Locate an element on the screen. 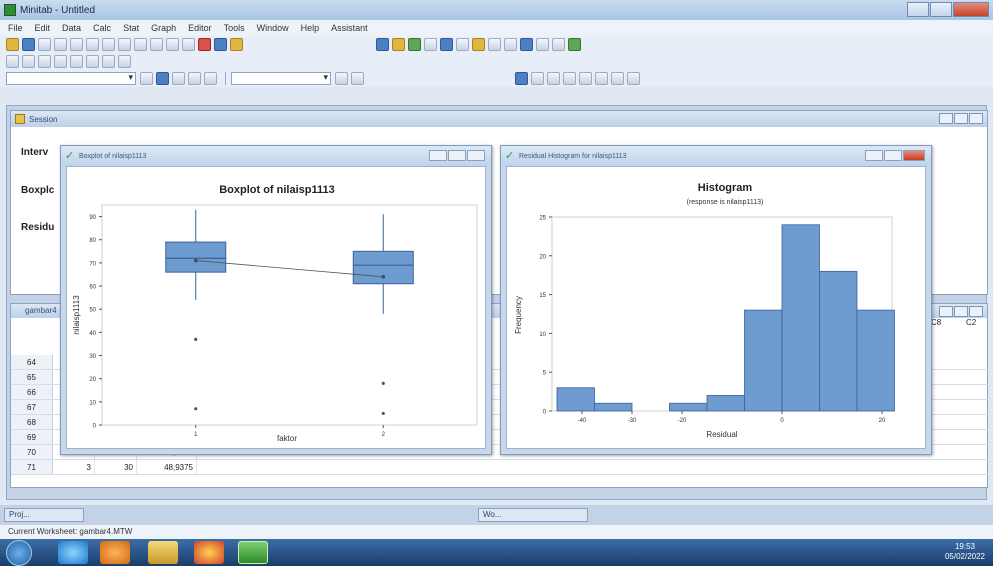  font-selector is located at coordinates (281, 78).